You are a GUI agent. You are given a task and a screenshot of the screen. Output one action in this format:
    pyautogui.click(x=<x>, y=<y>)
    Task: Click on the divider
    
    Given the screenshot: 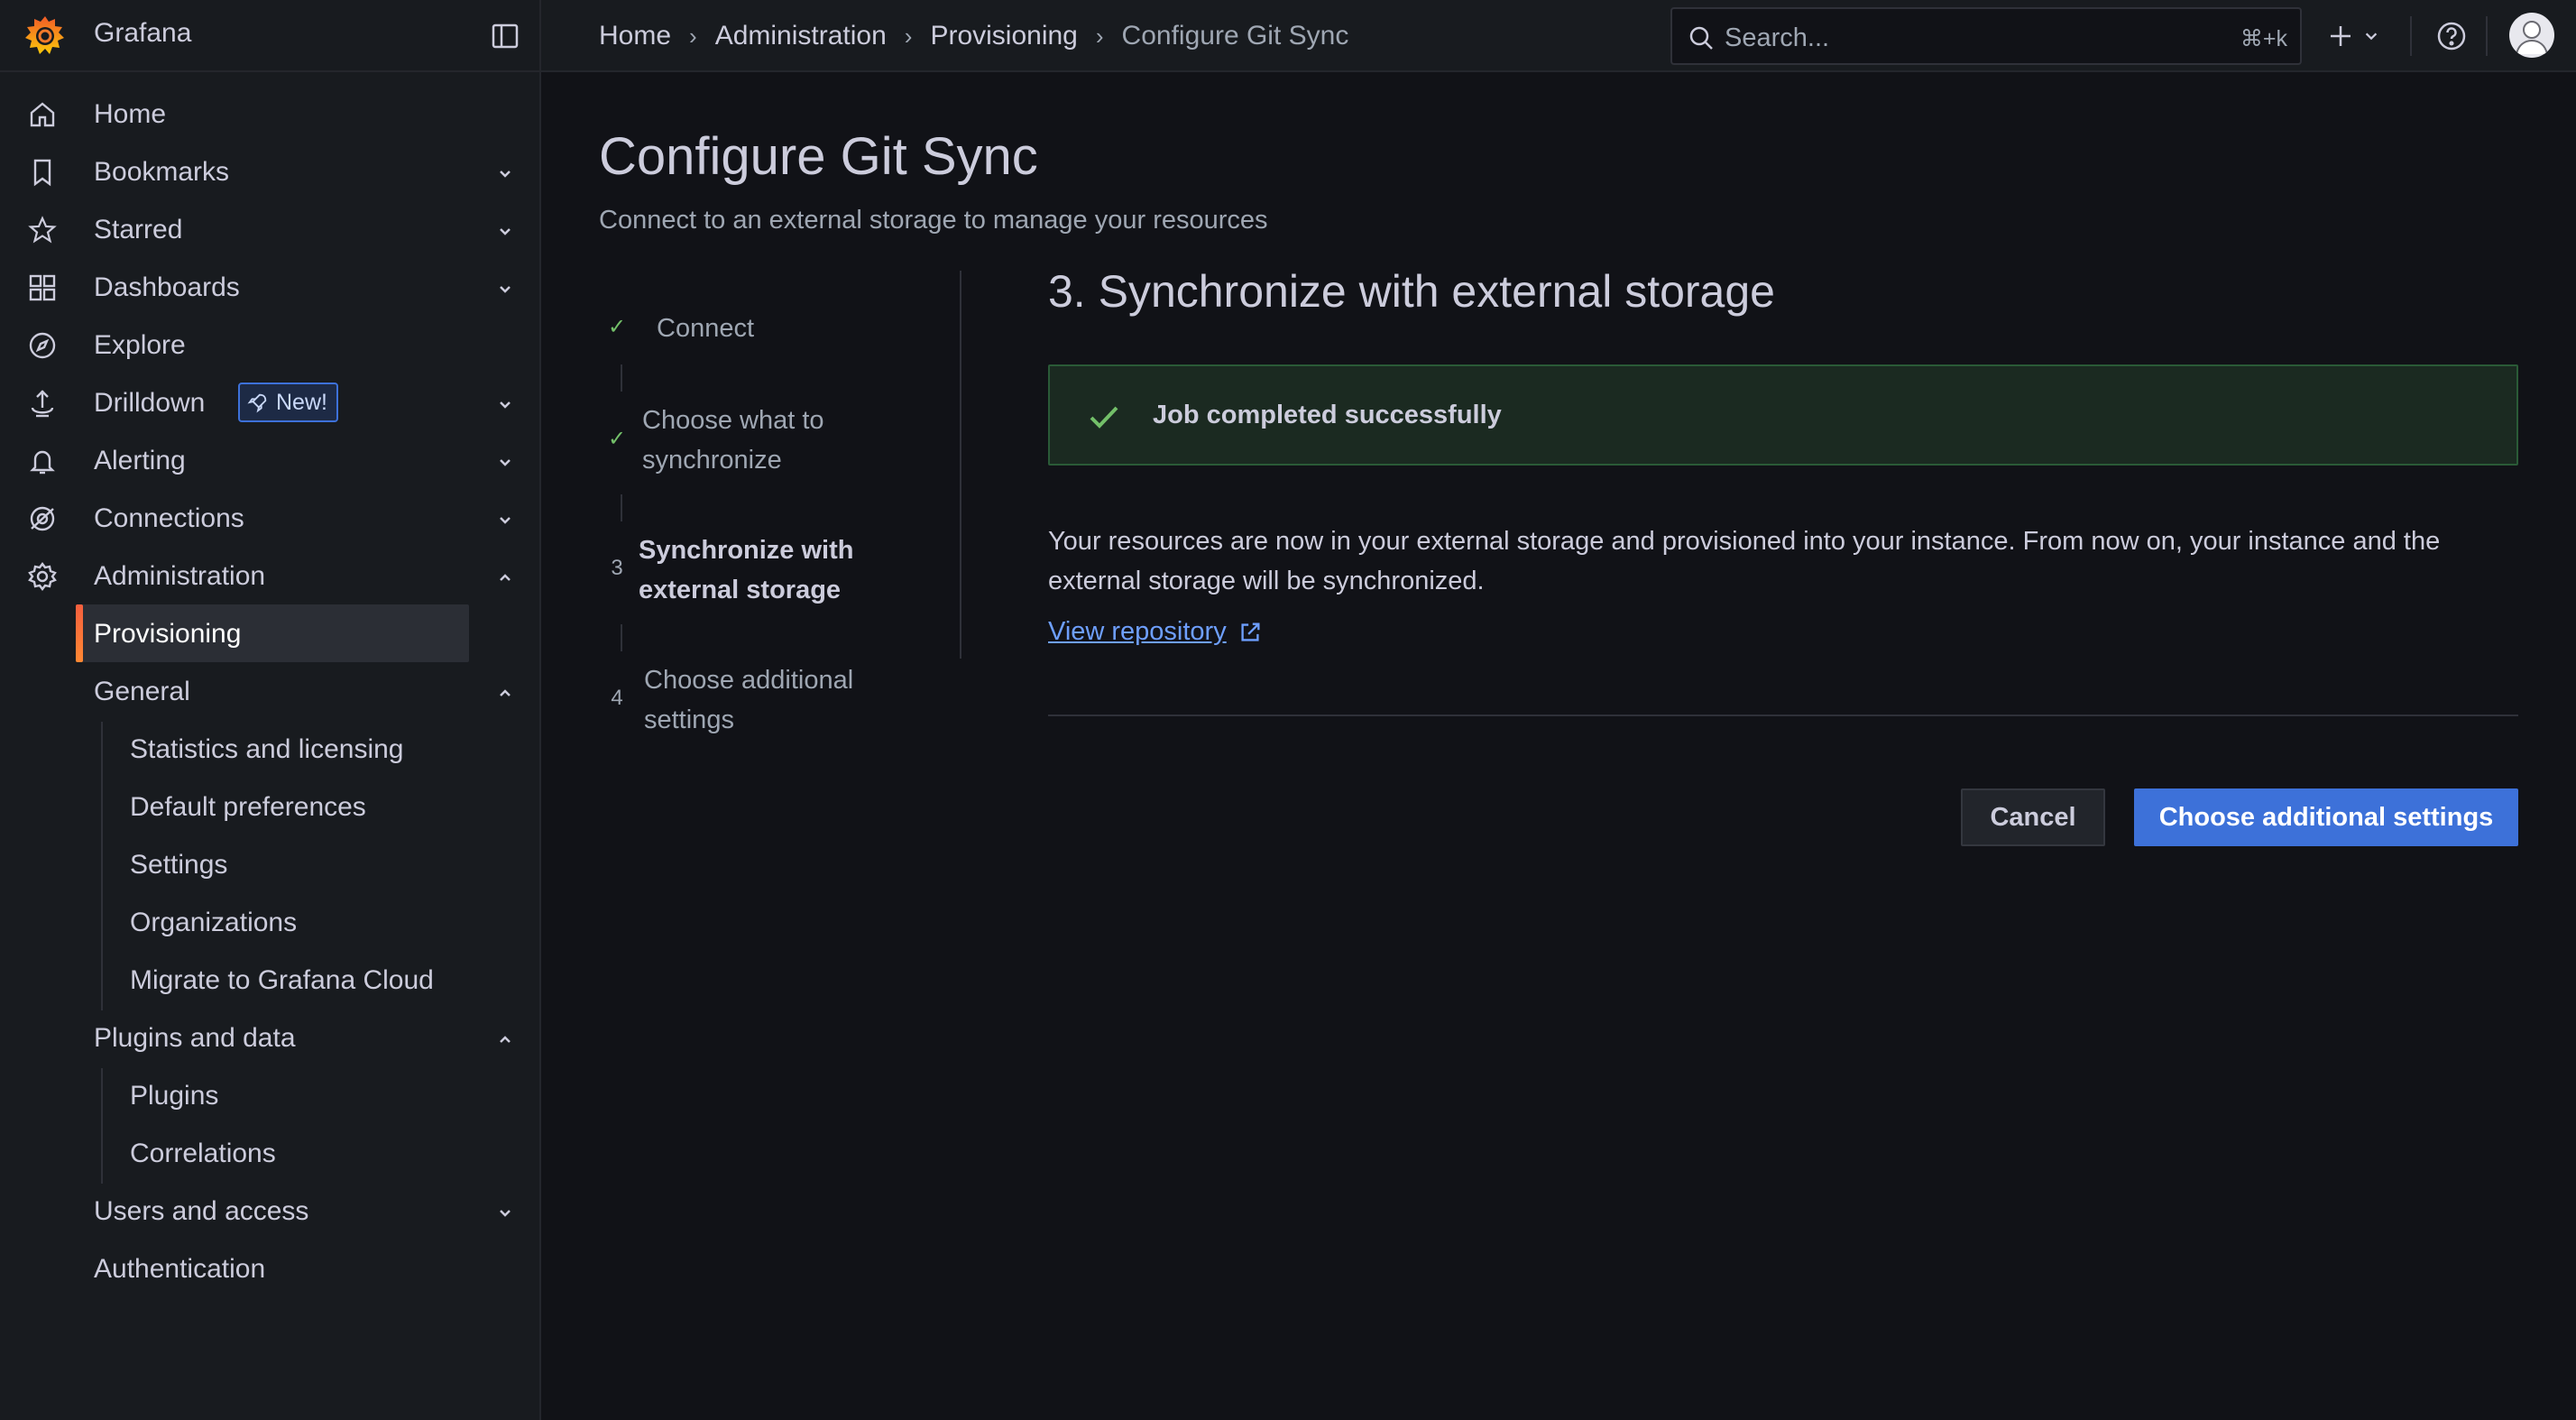 What is the action you would take?
    pyautogui.click(x=1783, y=715)
    